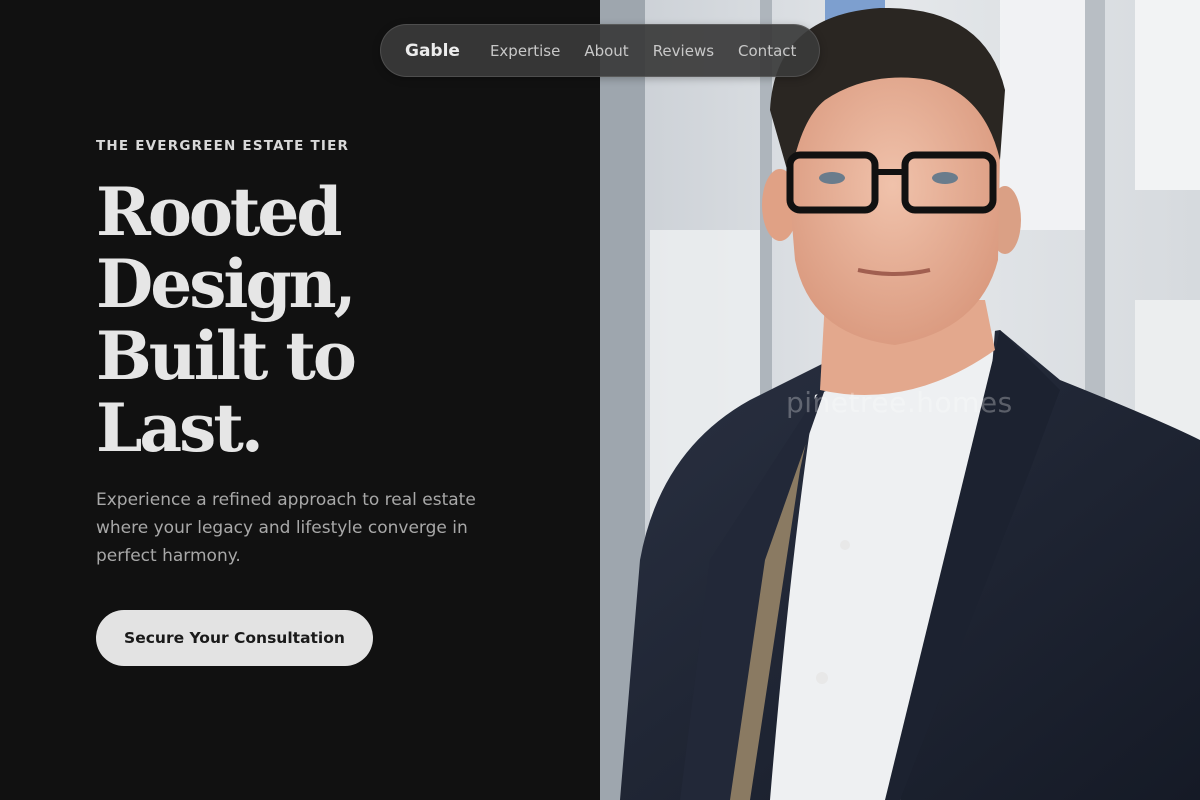  I want to click on top-navigation: Gable Expertise About Reviews Contact, so click(600, 50).